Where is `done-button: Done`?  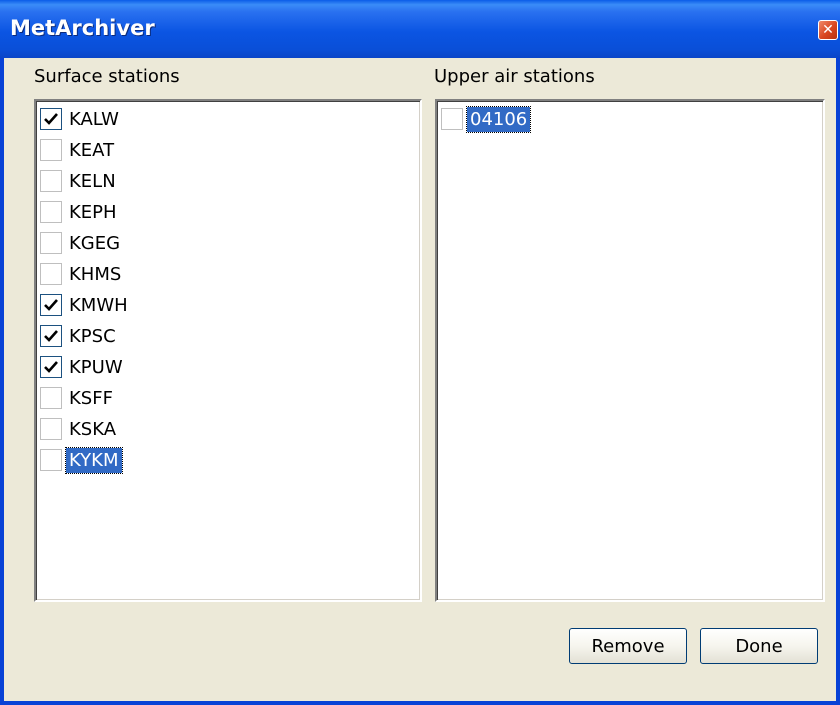
done-button: Done is located at coordinates (759, 646).